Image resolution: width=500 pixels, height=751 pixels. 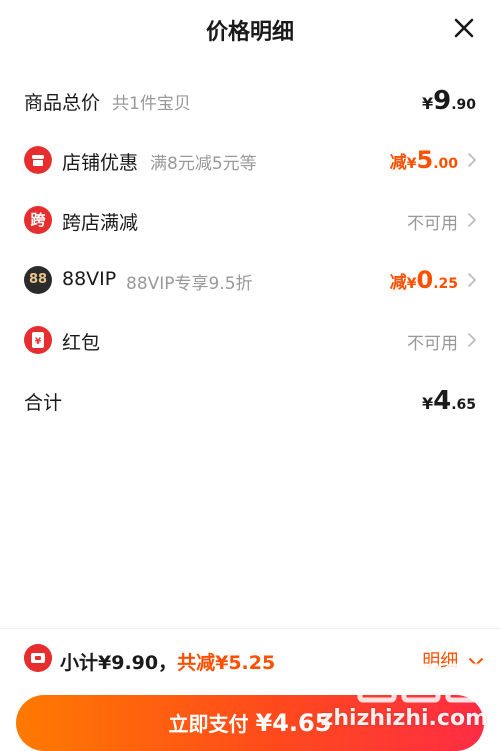 I want to click on vip-discount-amount: 减¥0.25, so click(x=423, y=280).